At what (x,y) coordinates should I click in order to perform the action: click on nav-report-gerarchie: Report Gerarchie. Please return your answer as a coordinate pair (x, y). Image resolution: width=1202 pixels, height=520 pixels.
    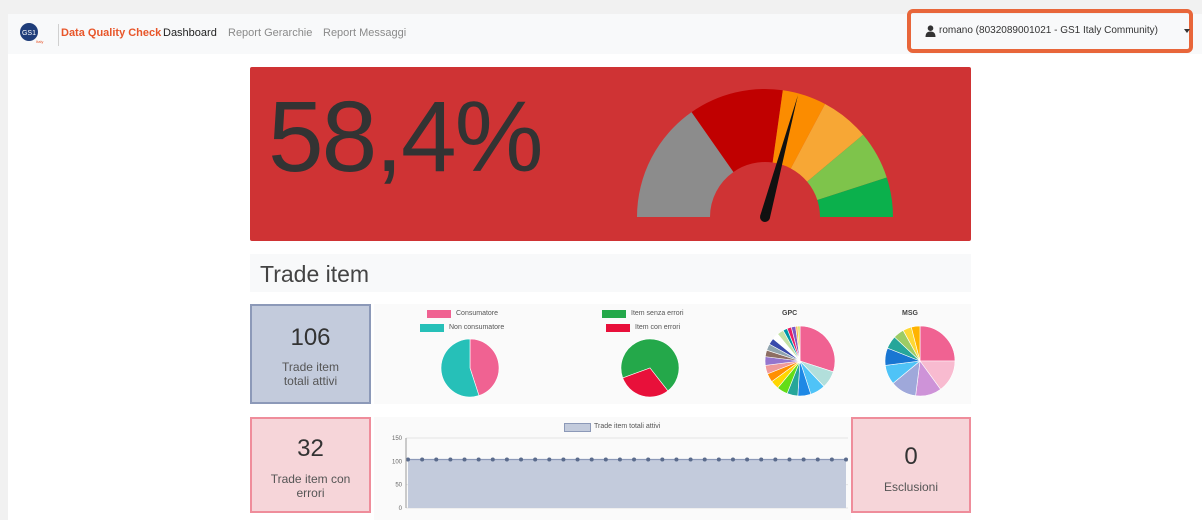
    Looking at the image, I should click on (270, 33).